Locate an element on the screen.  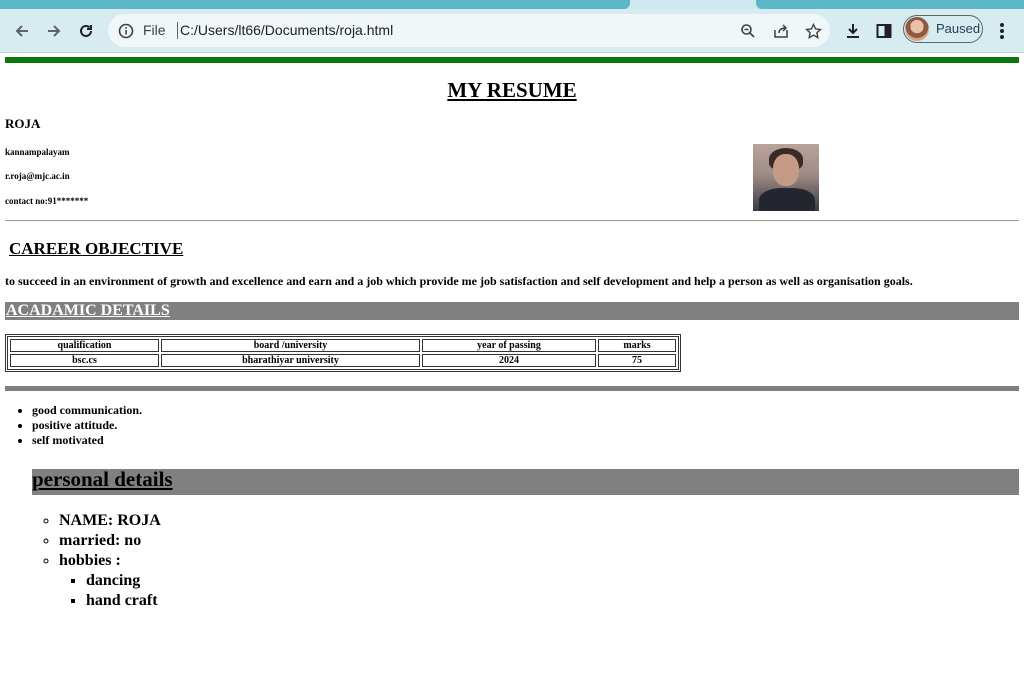
url-text: C:/Users/lt66/Documents/roja.html is located at coordinates (286, 30).